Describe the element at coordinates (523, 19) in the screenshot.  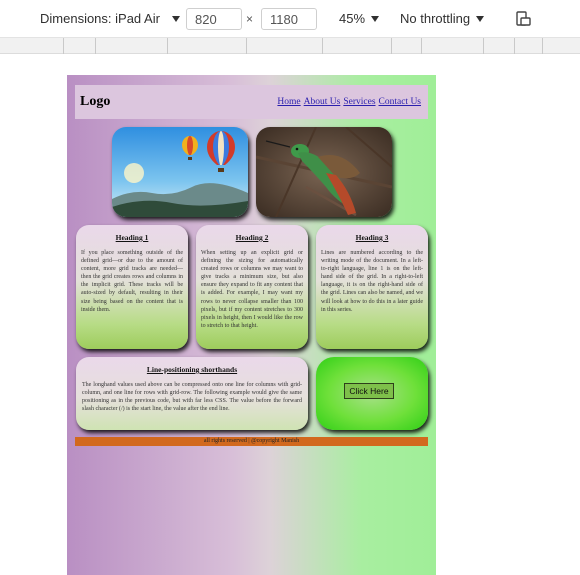
I see `rotate-icon` at that location.